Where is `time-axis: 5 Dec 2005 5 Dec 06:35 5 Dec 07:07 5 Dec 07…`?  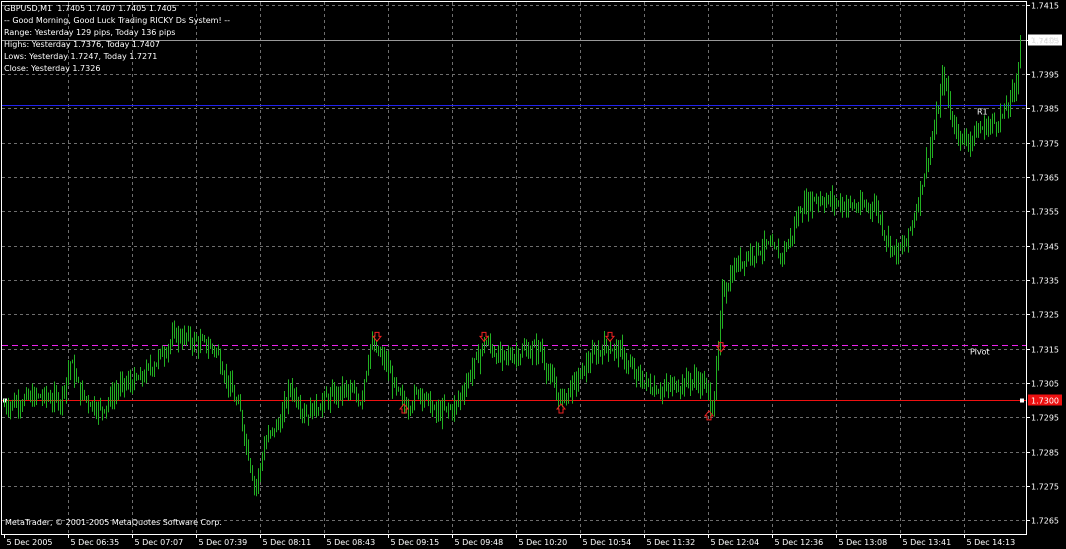 time-axis: 5 Dec 2005 5 Dec 06:35 5 Dec 07:07 5 Dec 07… is located at coordinates (510, 540).